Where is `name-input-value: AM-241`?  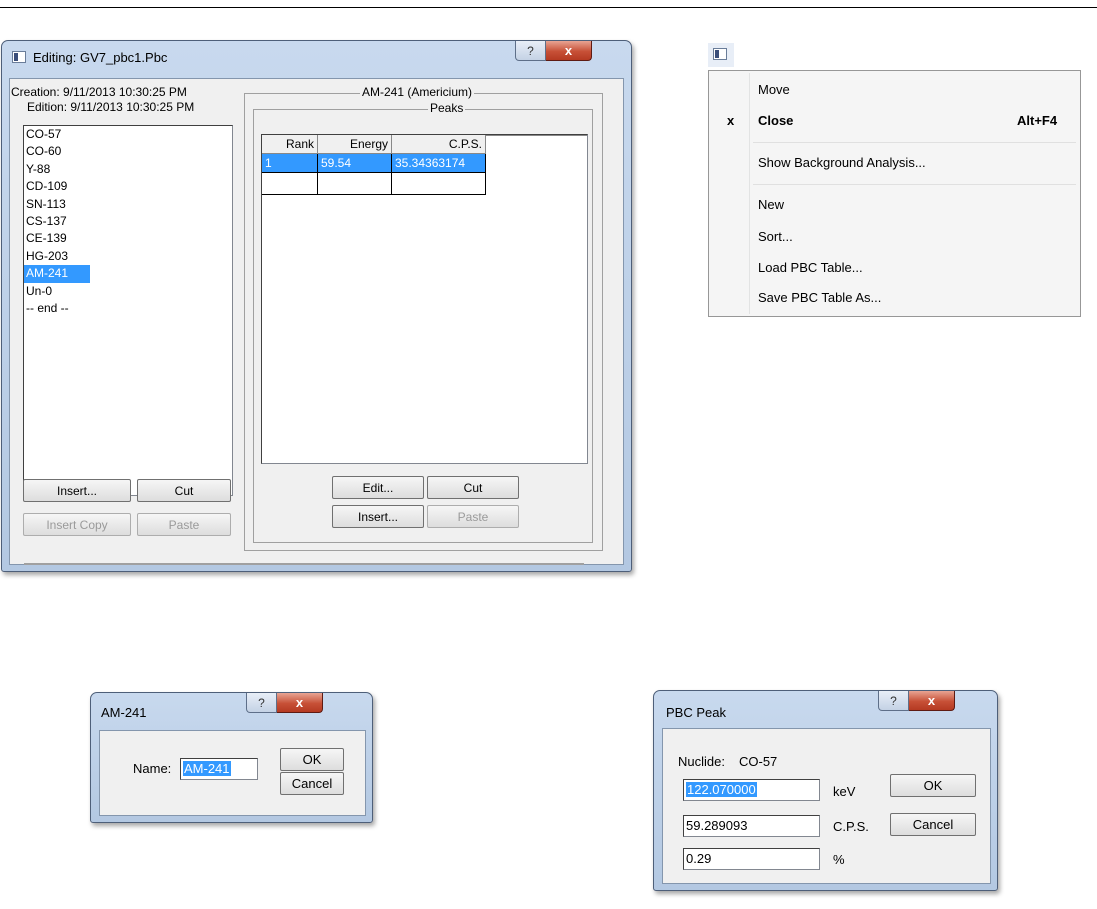
name-input-value: AM-241 is located at coordinates (207, 768).